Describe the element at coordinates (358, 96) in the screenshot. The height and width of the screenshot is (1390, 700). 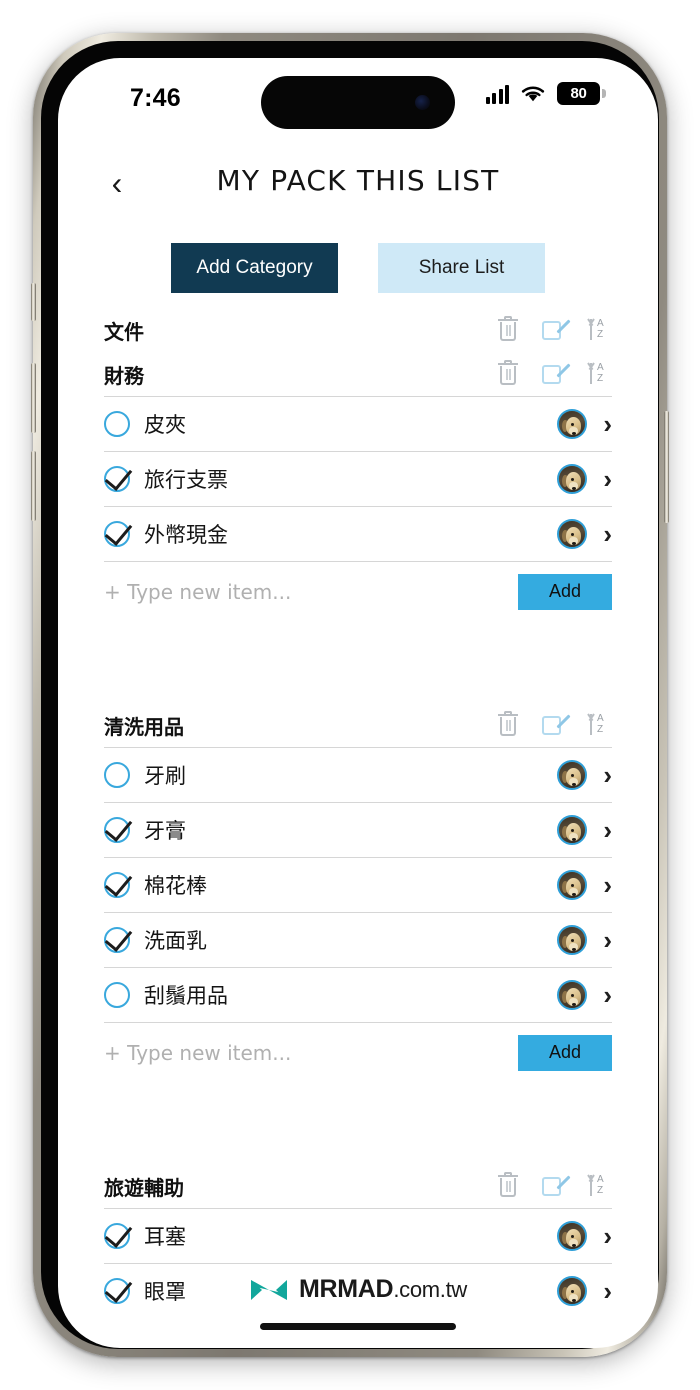
I see `status-bar: 7:46 80` at that location.